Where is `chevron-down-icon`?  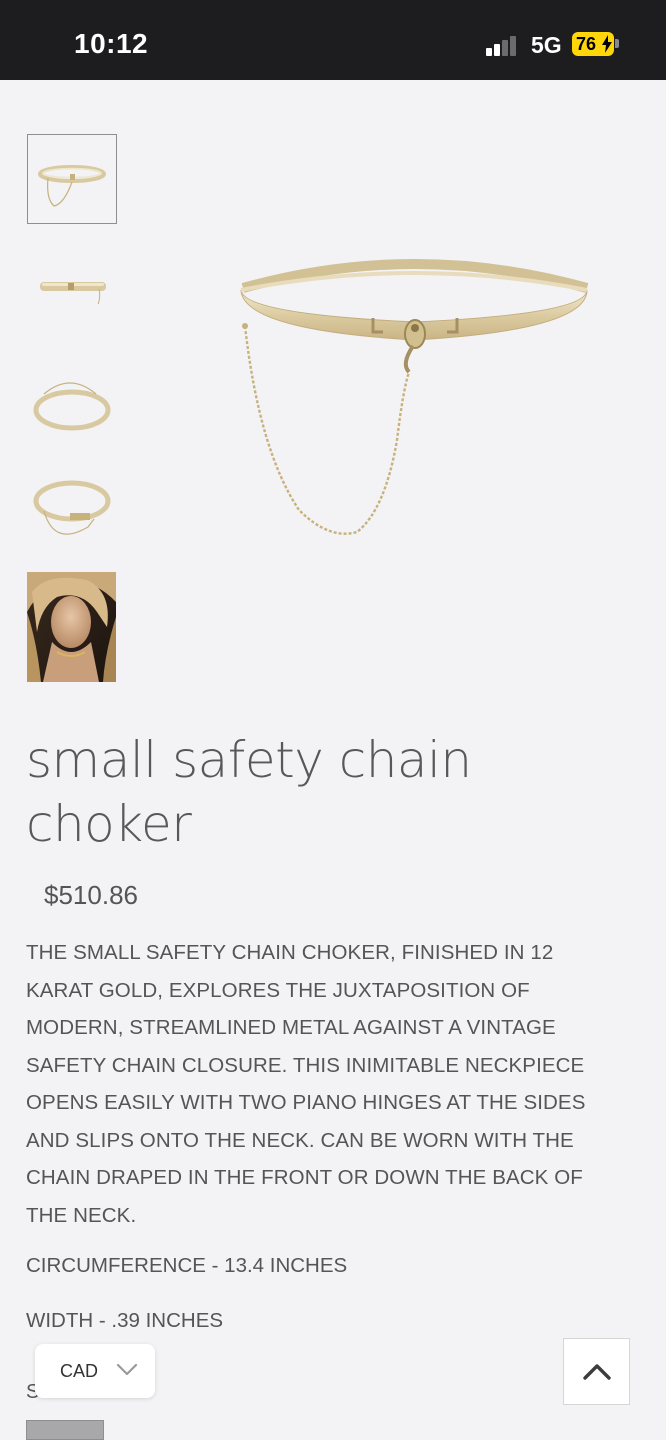 chevron-down-icon is located at coordinates (127, 1369).